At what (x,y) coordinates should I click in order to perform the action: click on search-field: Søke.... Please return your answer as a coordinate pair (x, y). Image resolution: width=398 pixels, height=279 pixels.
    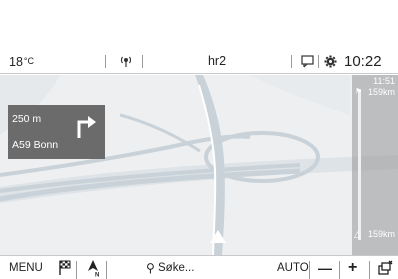
    Looking at the image, I should click on (193, 267).